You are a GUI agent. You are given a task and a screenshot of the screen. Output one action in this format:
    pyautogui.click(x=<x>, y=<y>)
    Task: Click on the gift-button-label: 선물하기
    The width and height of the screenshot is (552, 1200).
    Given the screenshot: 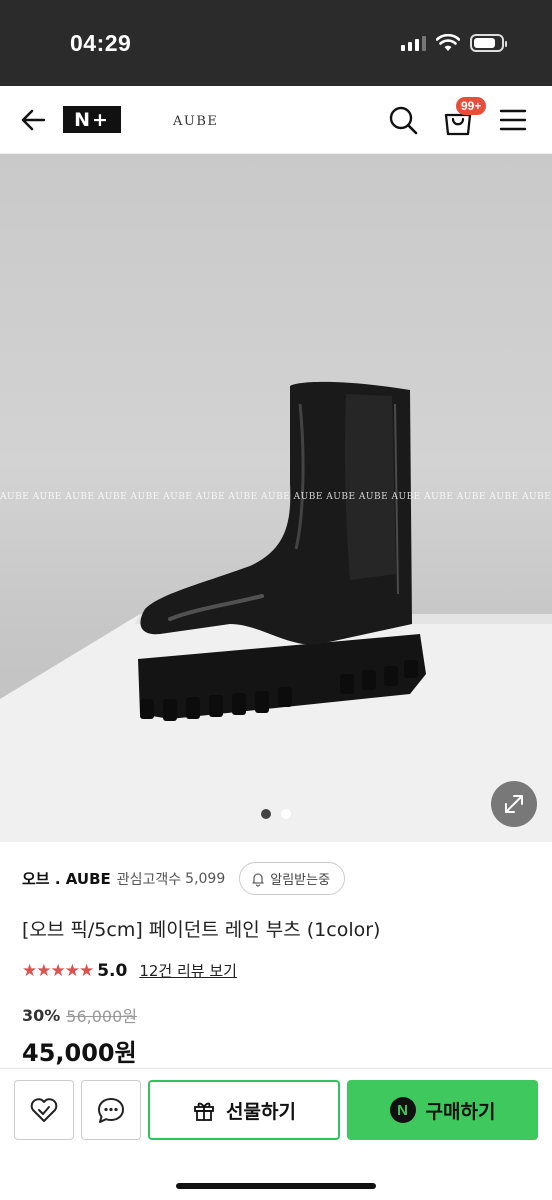 What is the action you would take?
    pyautogui.click(x=261, y=1111)
    